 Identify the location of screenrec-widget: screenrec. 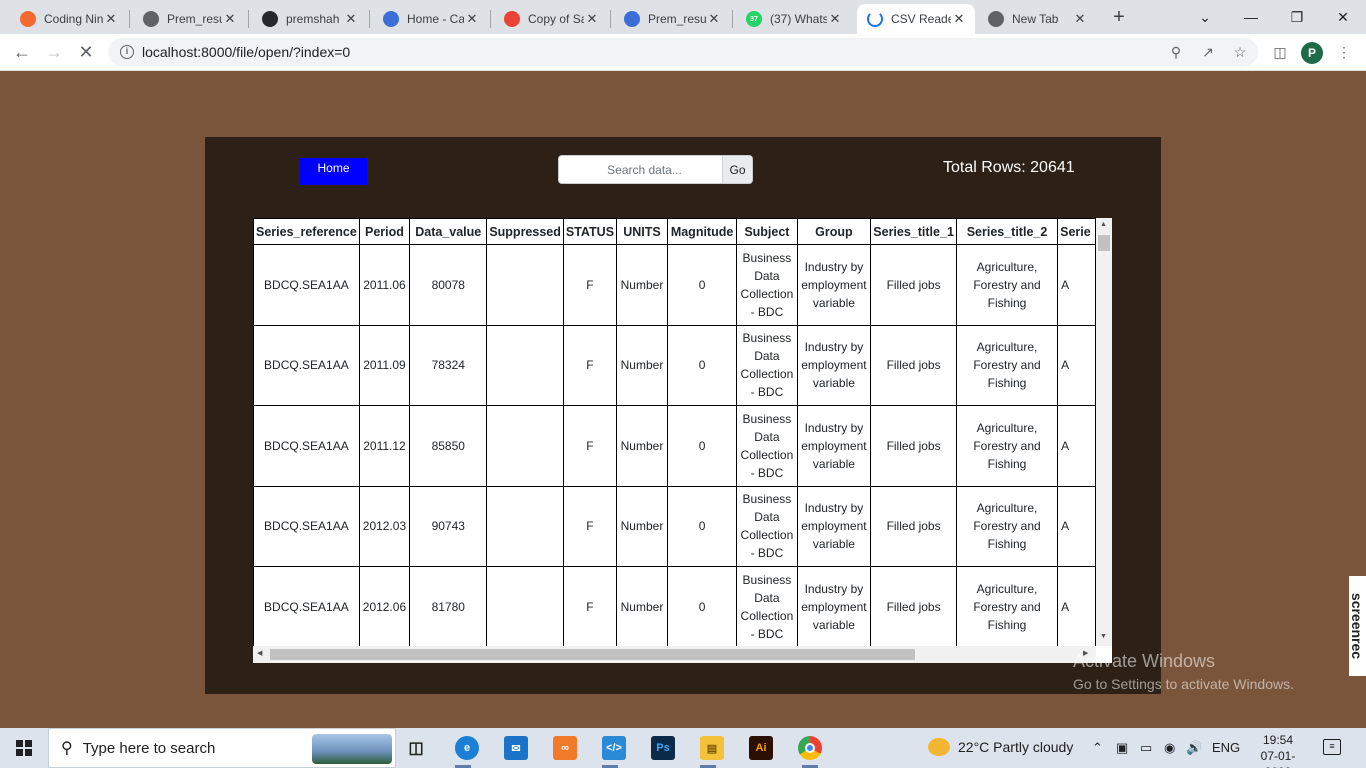
(1357, 626).